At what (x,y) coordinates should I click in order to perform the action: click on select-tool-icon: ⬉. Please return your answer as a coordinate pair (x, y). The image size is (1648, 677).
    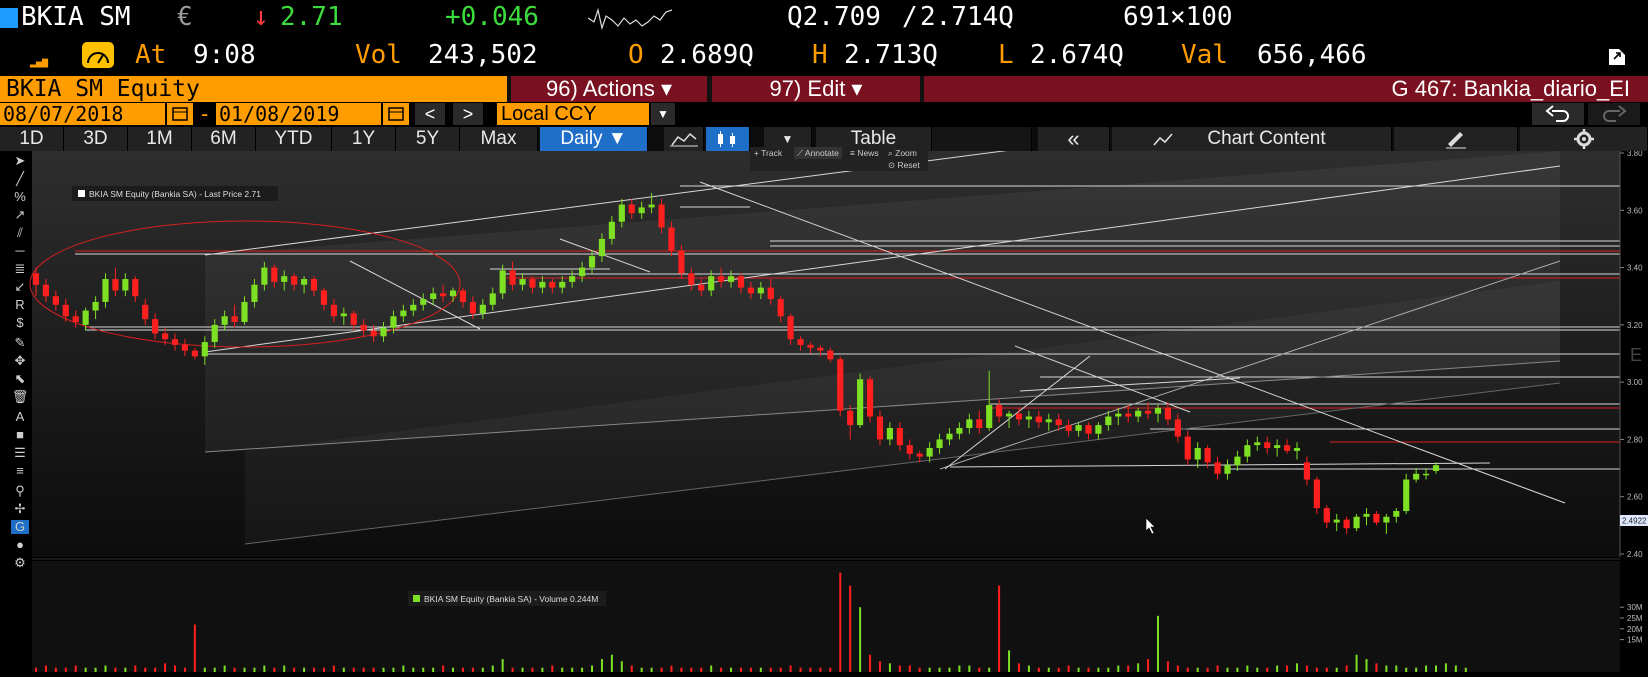
    Looking at the image, I should click on (20, 379).